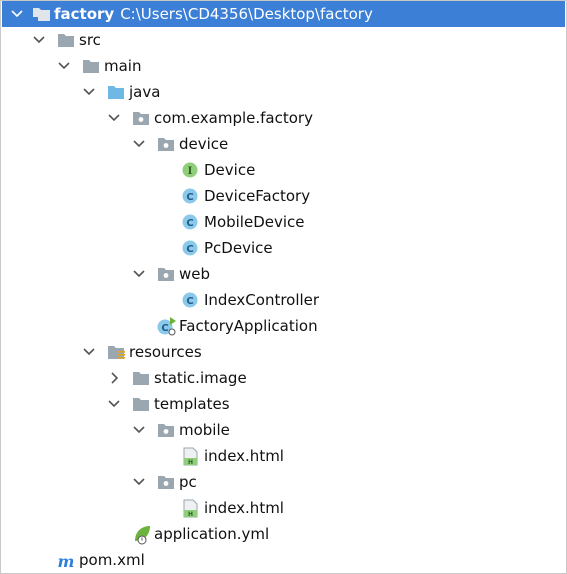 The height and width of the screenshot is (574, 567). What do you see at coordinates (112, 560) in the screenshot?
I see `tree-item-label: pom.xml` at bounding box center [112, 560].